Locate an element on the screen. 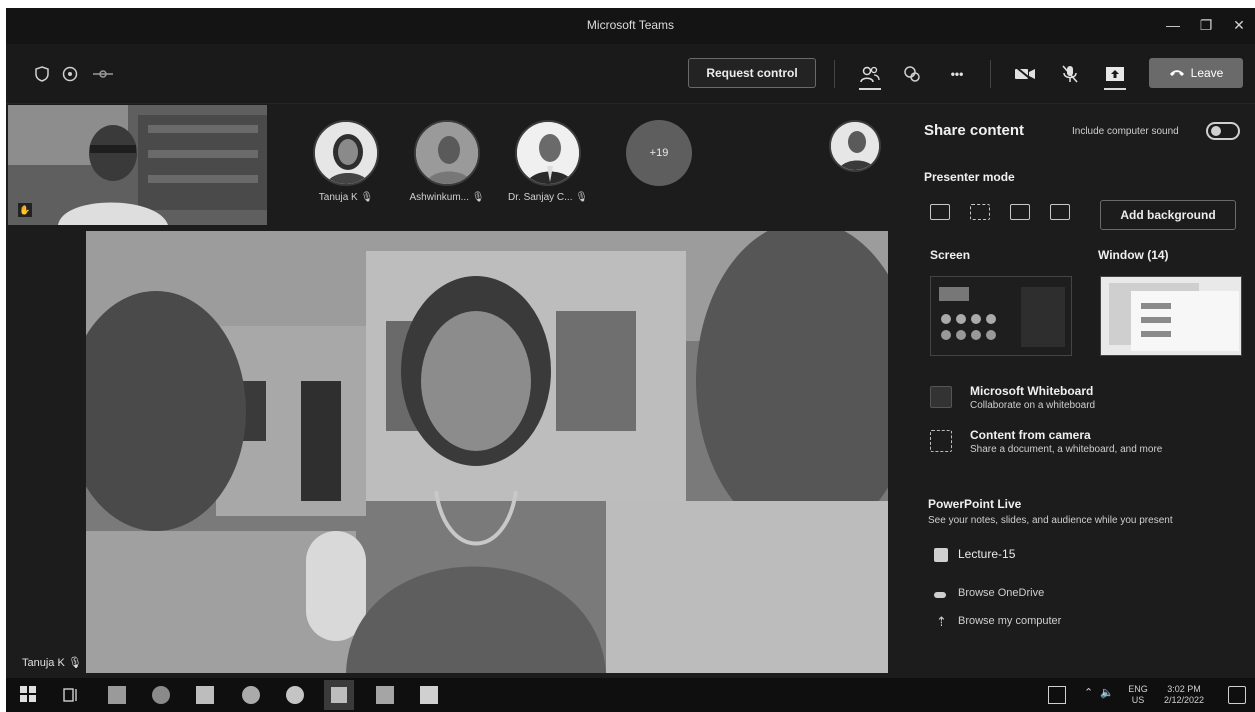 The height and width of the screenshot is (712, 1255). camera-content-icon is located at coordinates (941, 441).